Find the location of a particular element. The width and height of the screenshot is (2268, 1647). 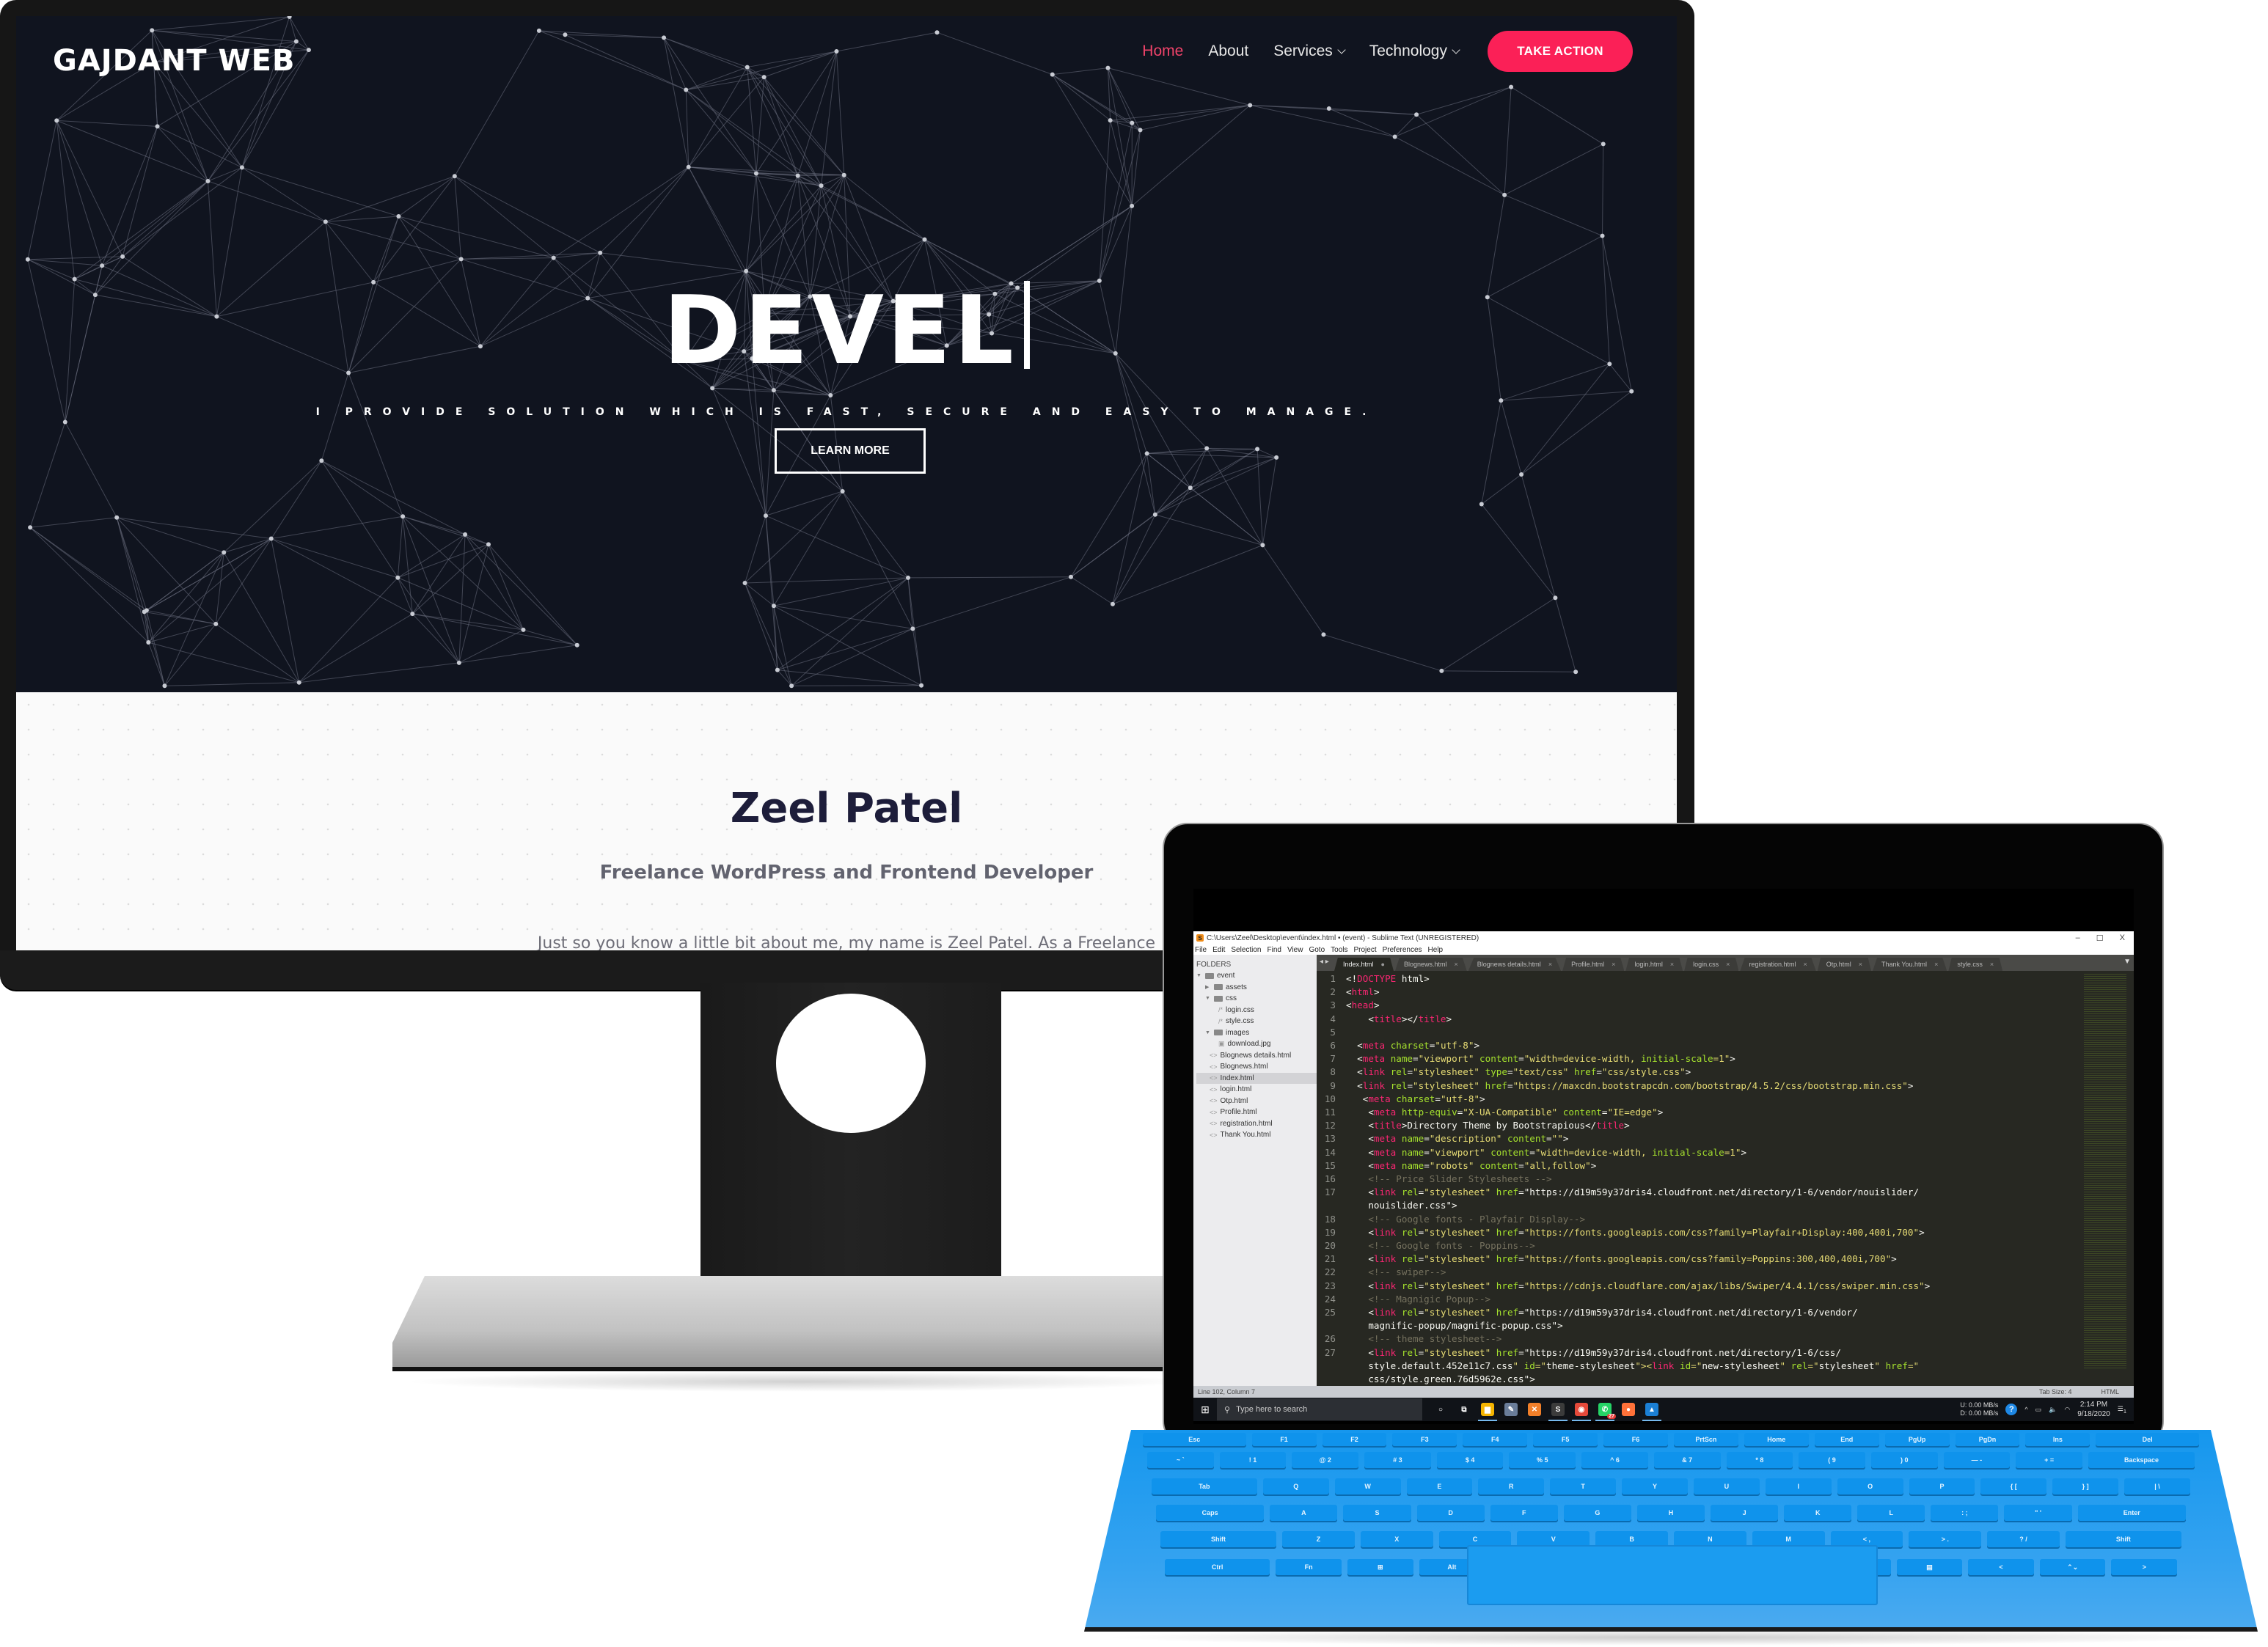

key: F5 is located at coordinates (1566, 1439).